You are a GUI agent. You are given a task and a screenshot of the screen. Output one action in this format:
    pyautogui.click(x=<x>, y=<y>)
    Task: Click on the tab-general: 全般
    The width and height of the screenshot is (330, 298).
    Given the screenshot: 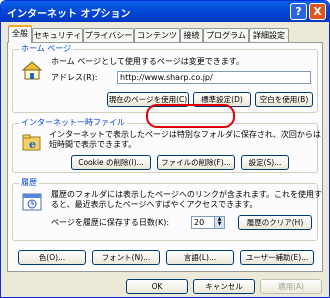 What is the action you would take?
    pyautogui.click(x=20, y=34)
    